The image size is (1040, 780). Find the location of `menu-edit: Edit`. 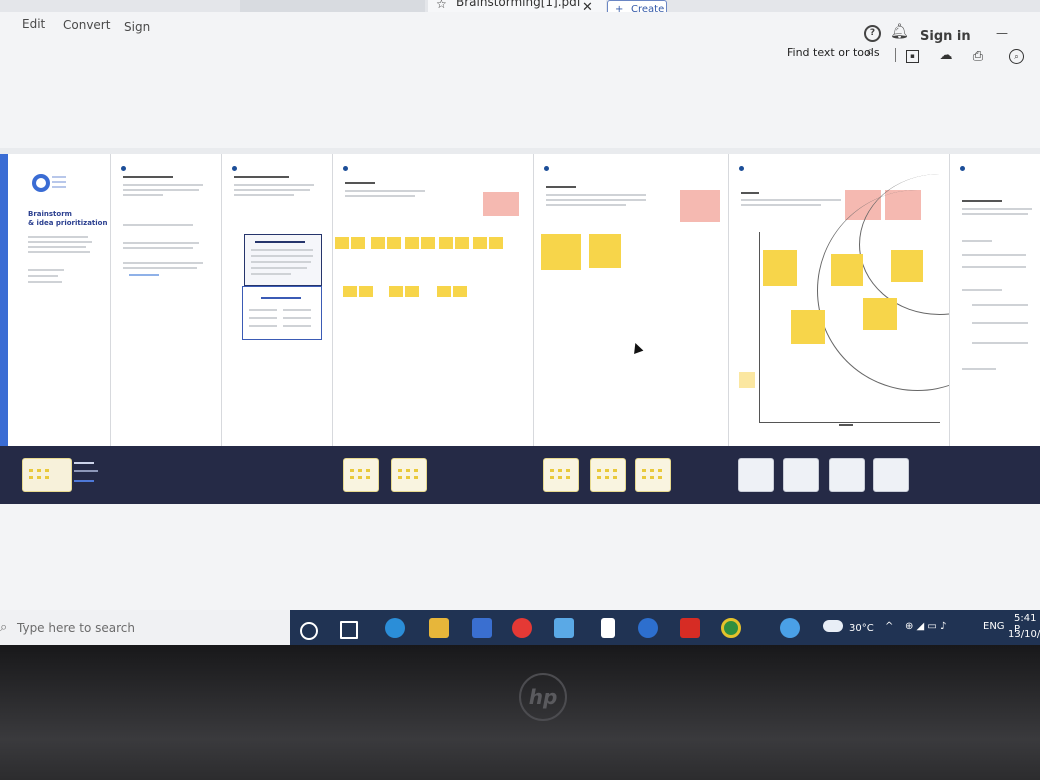

menu-edit: Edit is located at coordinates (33, 24).